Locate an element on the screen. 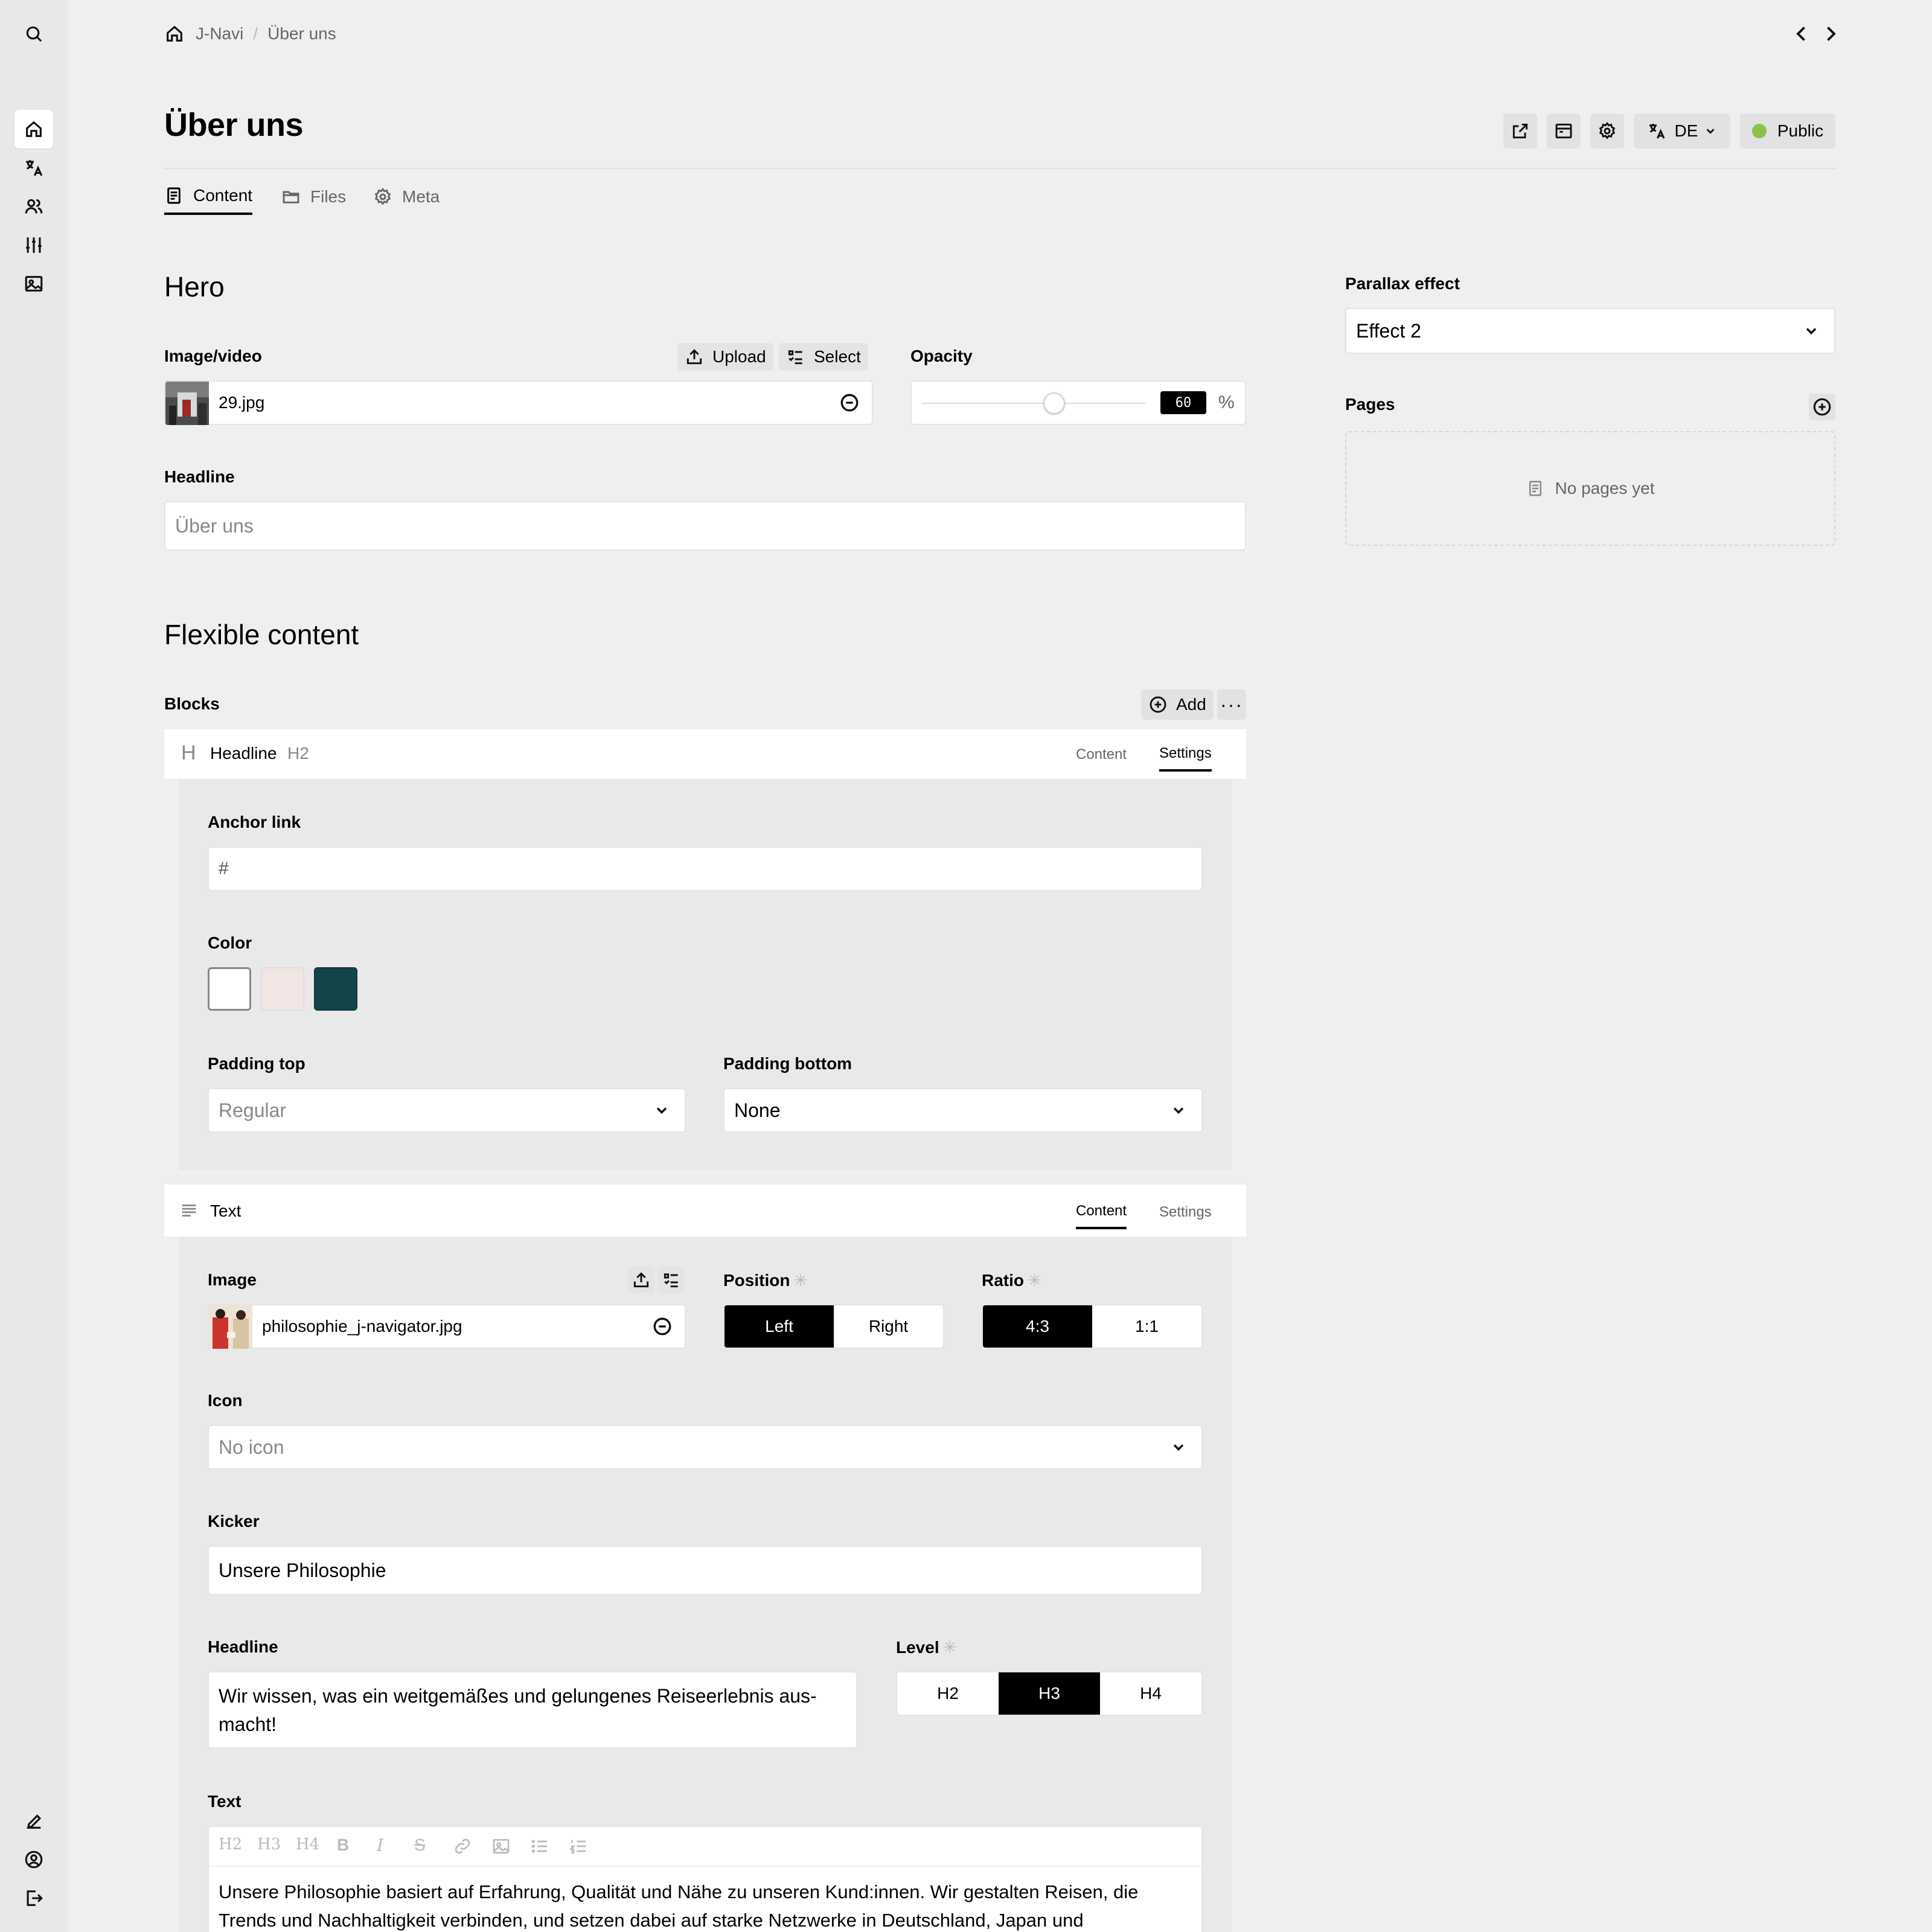 The height and width of the screenshot is (1932, 1932). add-page-button is located at coordinates (1822, 407).